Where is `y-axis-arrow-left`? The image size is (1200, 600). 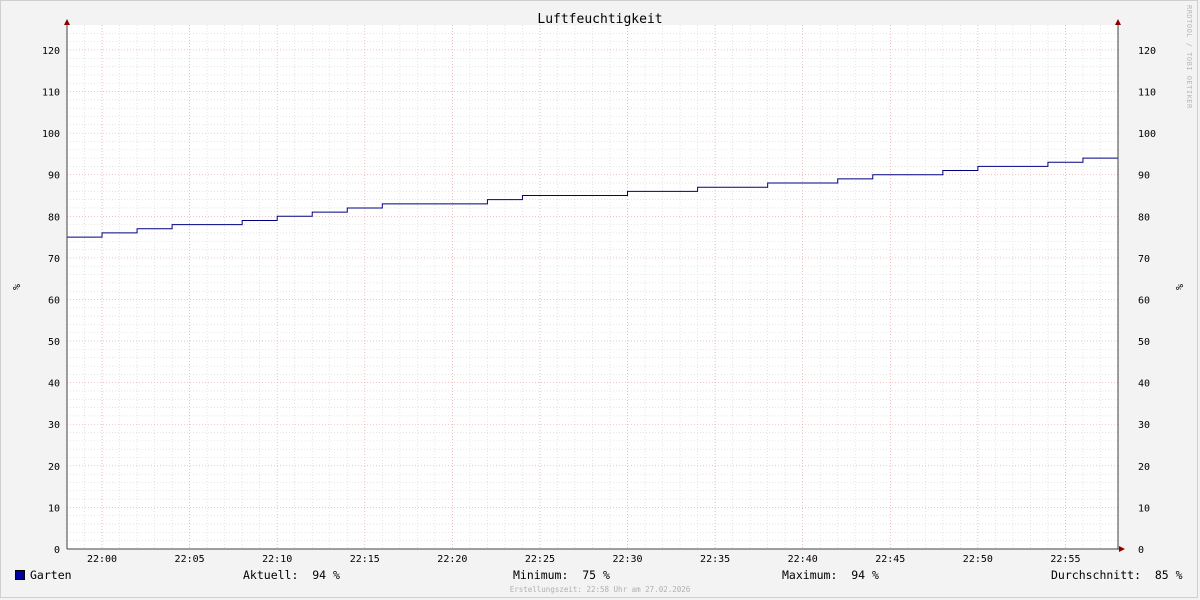
y-axis-arrow-left is located at coordinates (67, 22).